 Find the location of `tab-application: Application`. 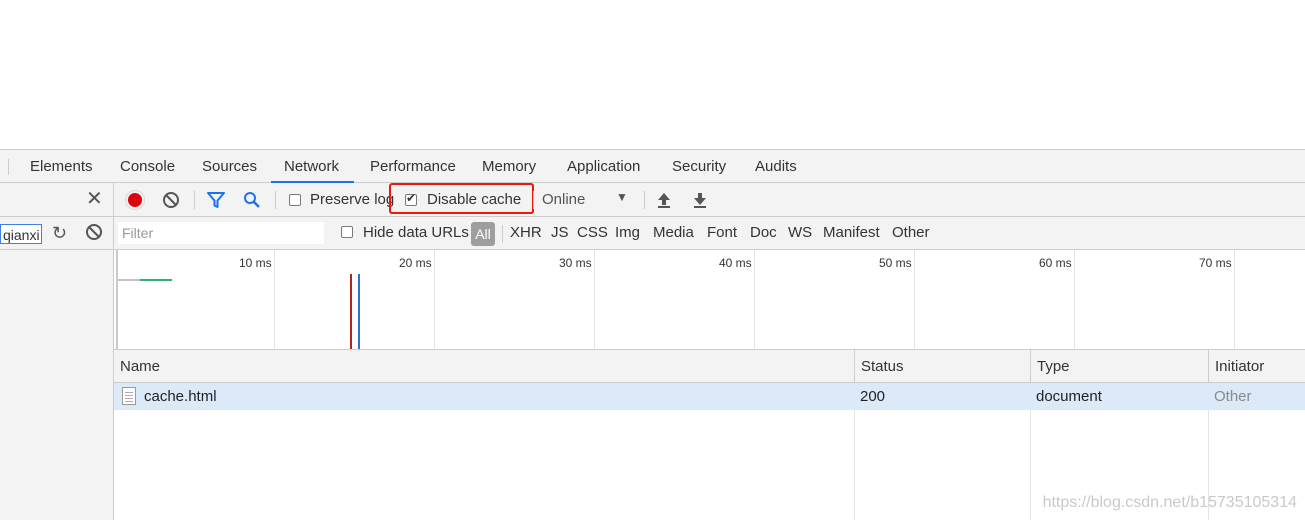

tab-application: Application is located at coordinates (603, 166).